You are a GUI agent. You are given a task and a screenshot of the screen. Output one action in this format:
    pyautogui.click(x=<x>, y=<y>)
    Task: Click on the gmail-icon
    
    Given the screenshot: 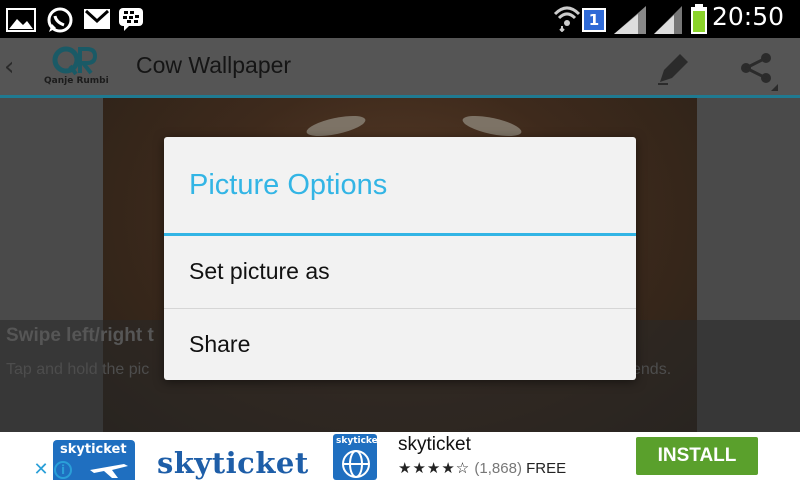 What is the action you would take?
    pyautogui.click(x=97, y=19)
    